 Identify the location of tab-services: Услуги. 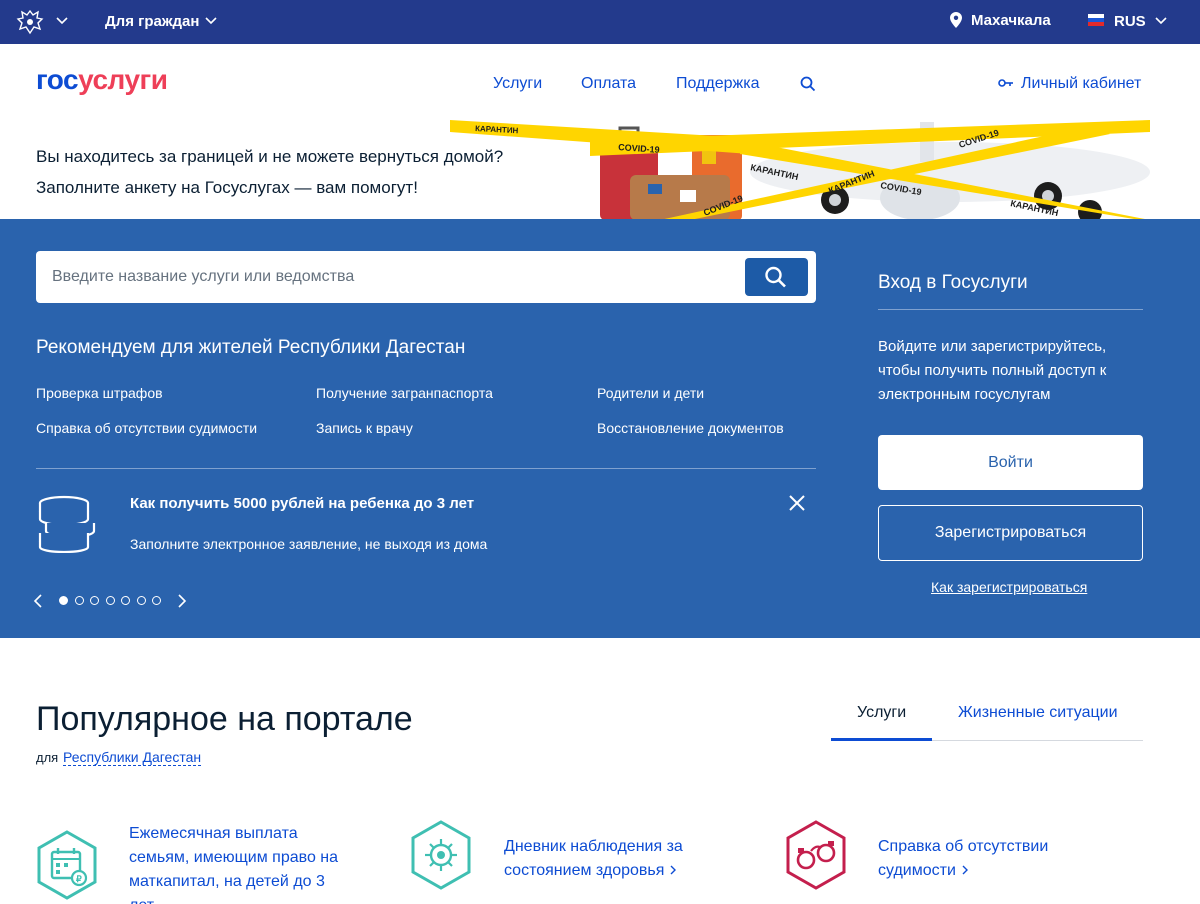
(881, 713).